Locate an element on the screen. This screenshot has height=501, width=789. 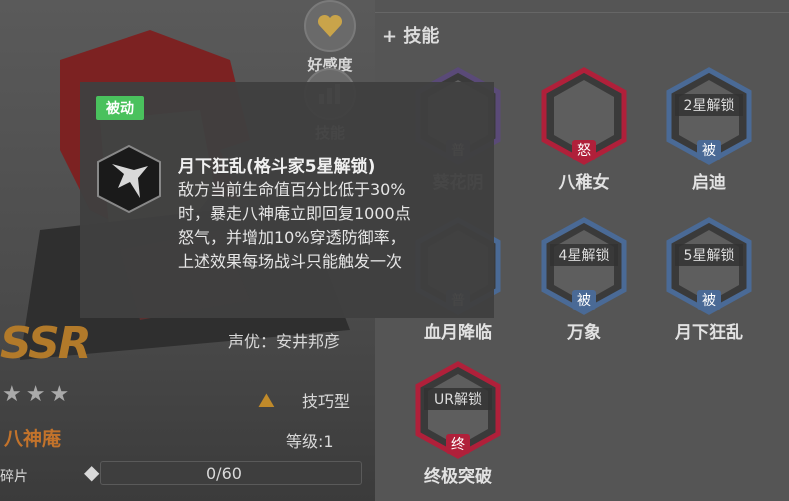
skill-hex-icon: 2星解锁 被 is located at coordinates (709, 116).